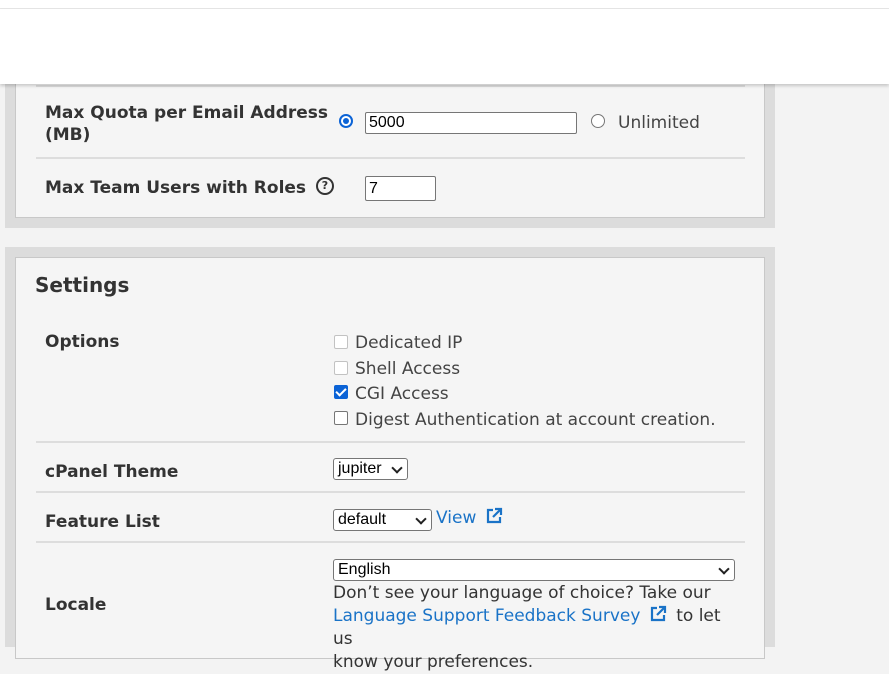 Image resolution: width=889 pixels, height=674 pixels. I want to click on cpanel-theme-label: cPanel Theme, so click(112, 472).